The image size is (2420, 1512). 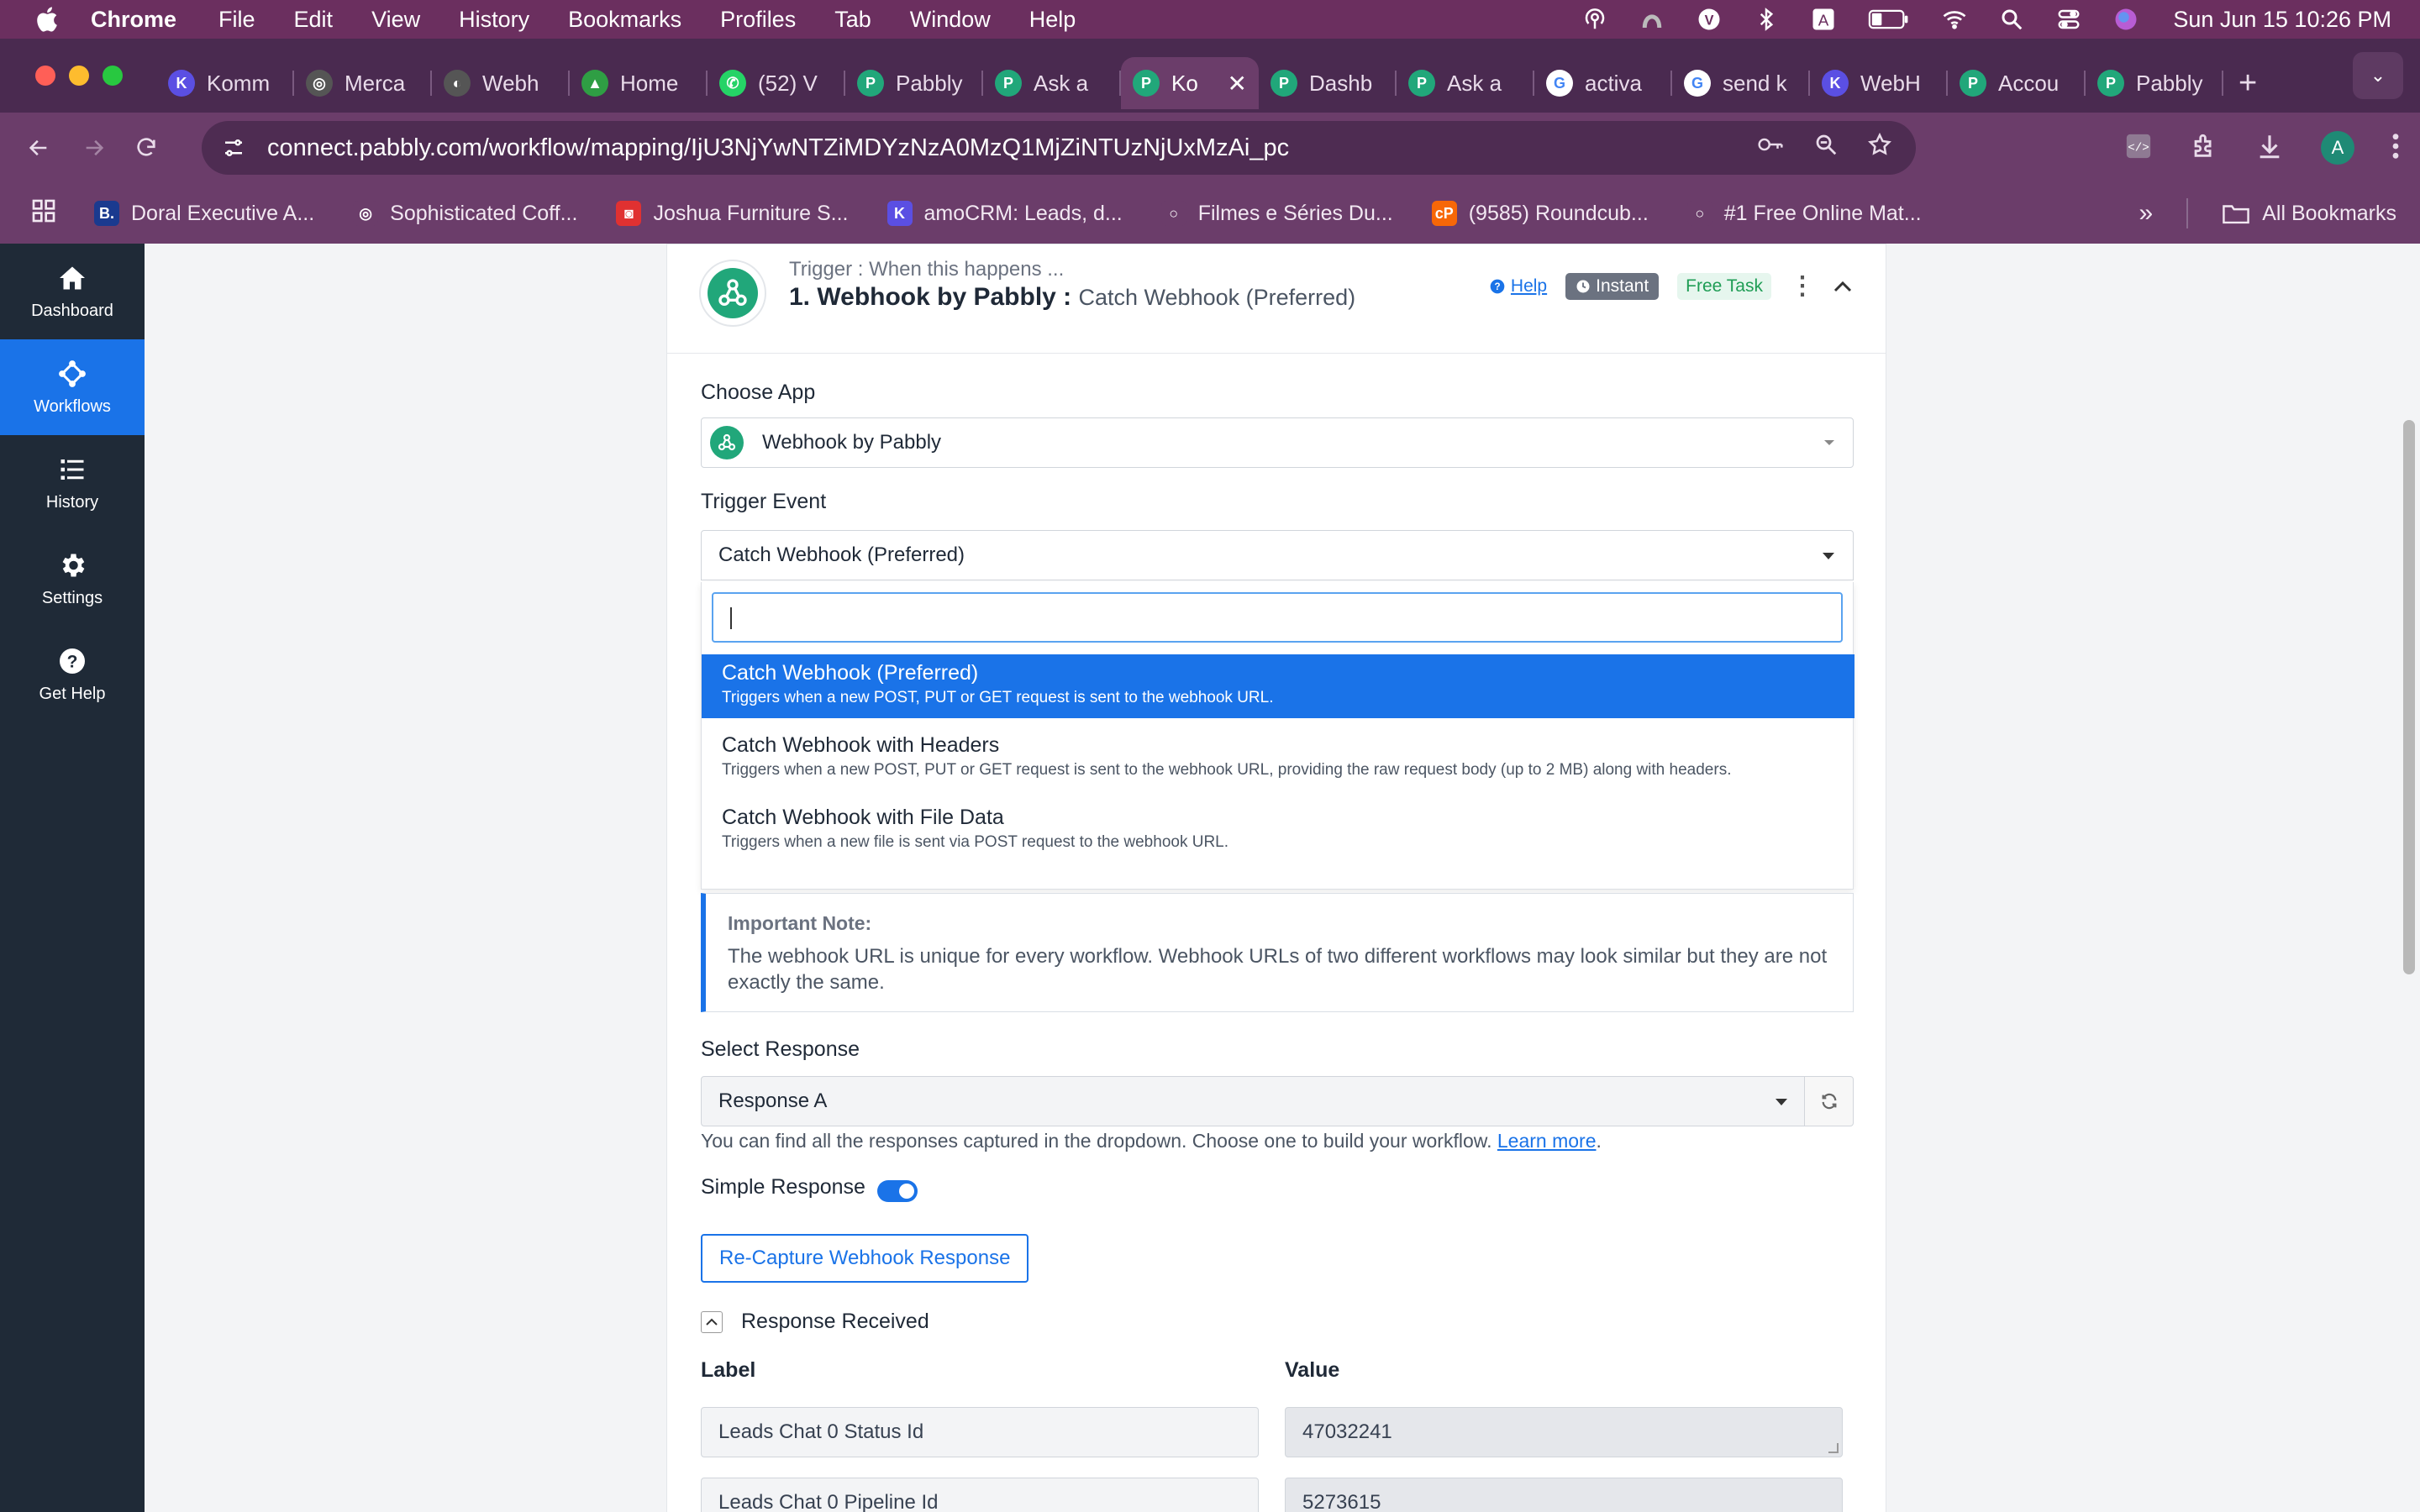 What do you see at coordinates (2409, 697) in the screenshot?
I see `scrollbar-thumb` at bounding box center [2409, 697].